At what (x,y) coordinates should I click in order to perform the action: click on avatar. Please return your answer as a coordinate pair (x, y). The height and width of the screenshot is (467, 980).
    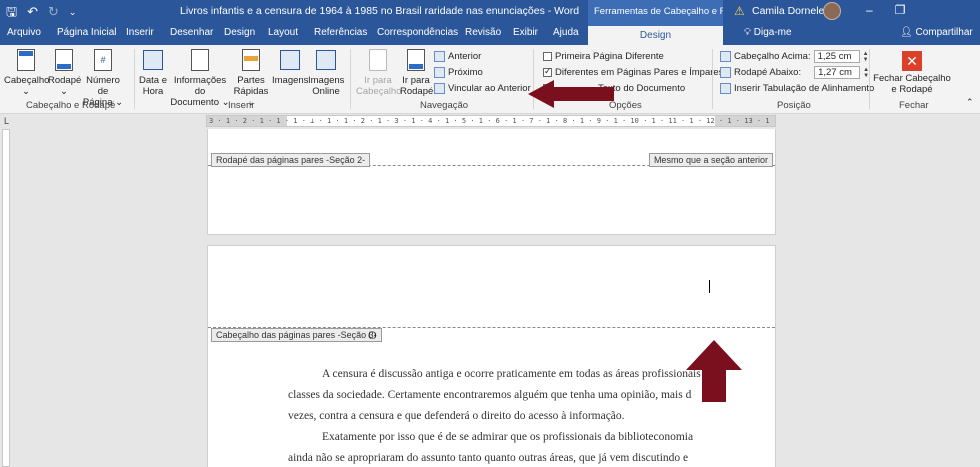
    Looking at the image, I should click on (832, 11).